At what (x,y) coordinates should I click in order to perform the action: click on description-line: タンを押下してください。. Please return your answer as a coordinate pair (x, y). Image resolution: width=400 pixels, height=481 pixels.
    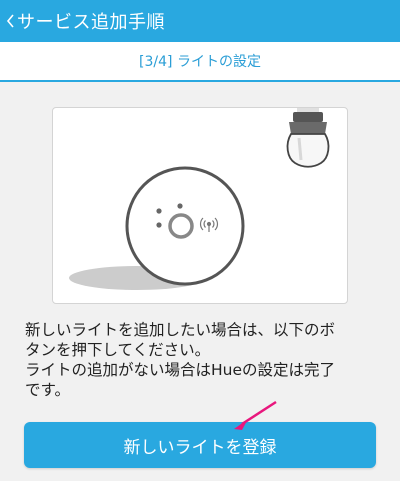
    Looking at the image, I should click on (118, 350).